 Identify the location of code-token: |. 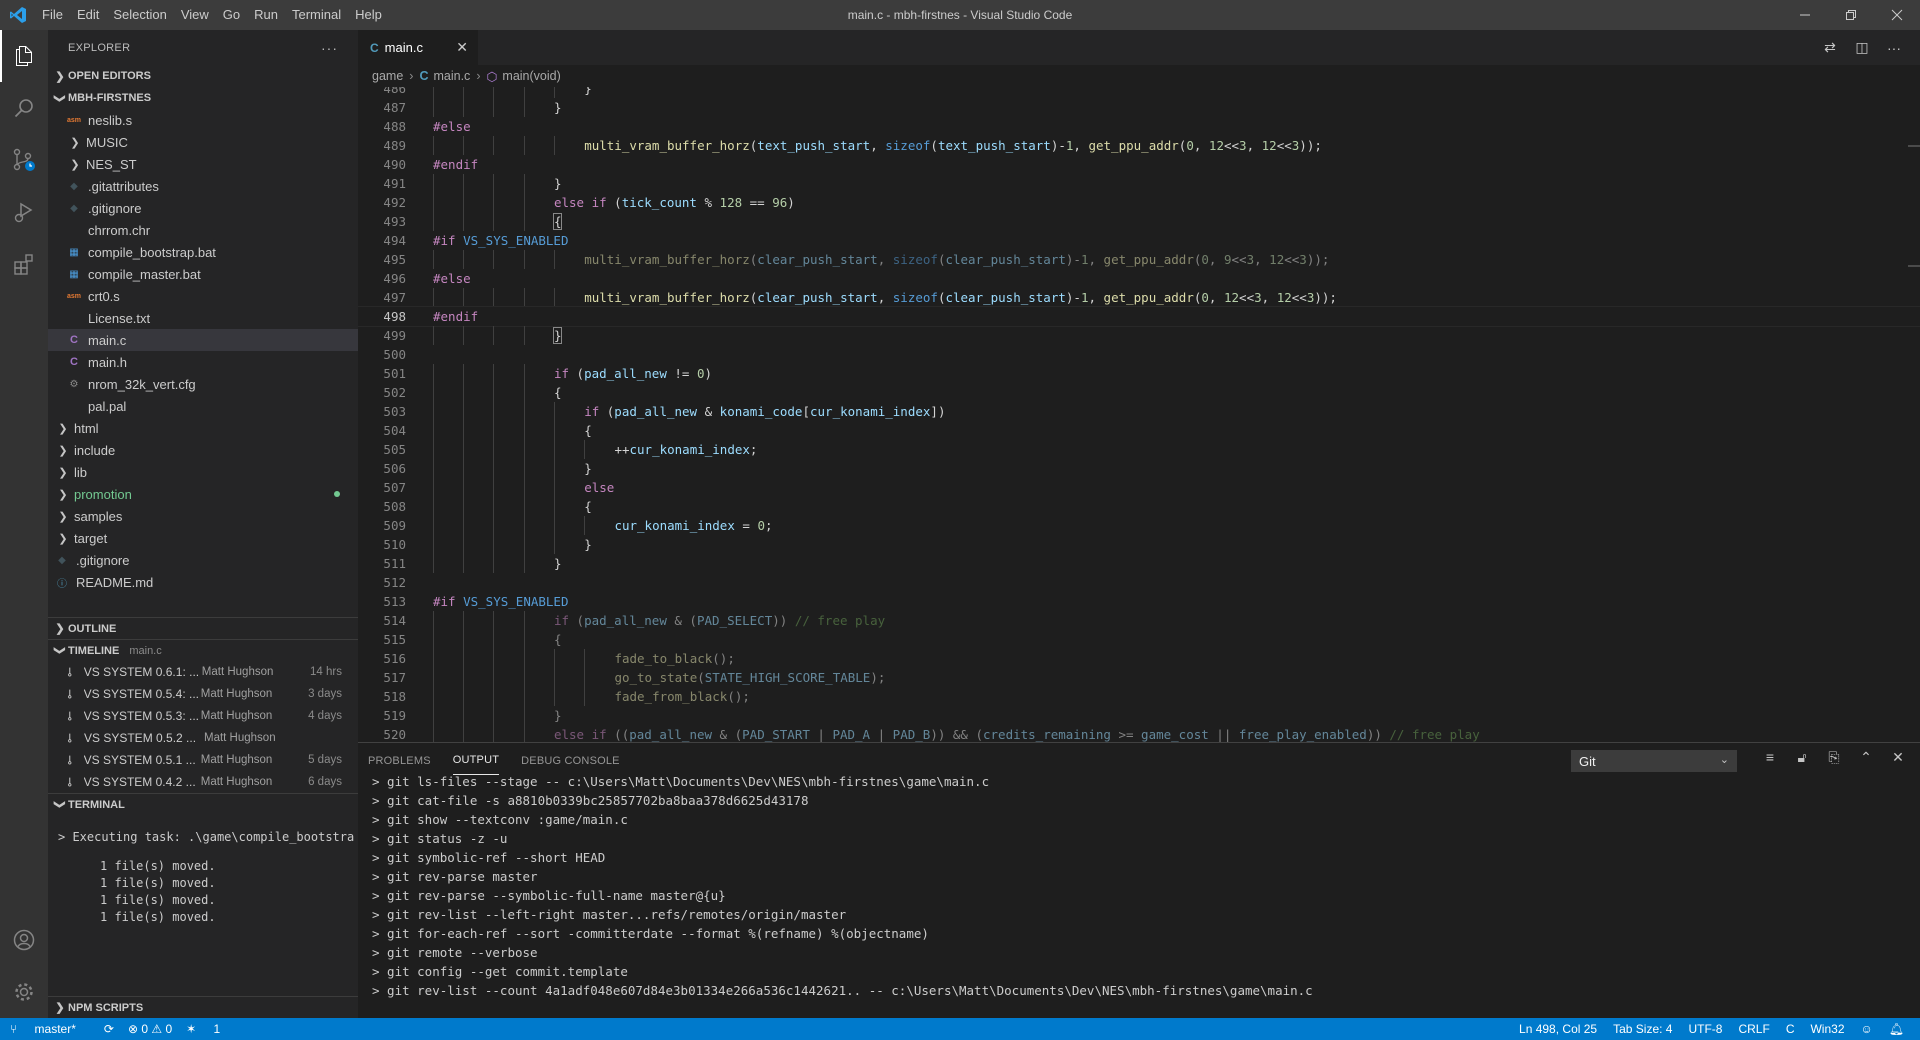
(821, 734).